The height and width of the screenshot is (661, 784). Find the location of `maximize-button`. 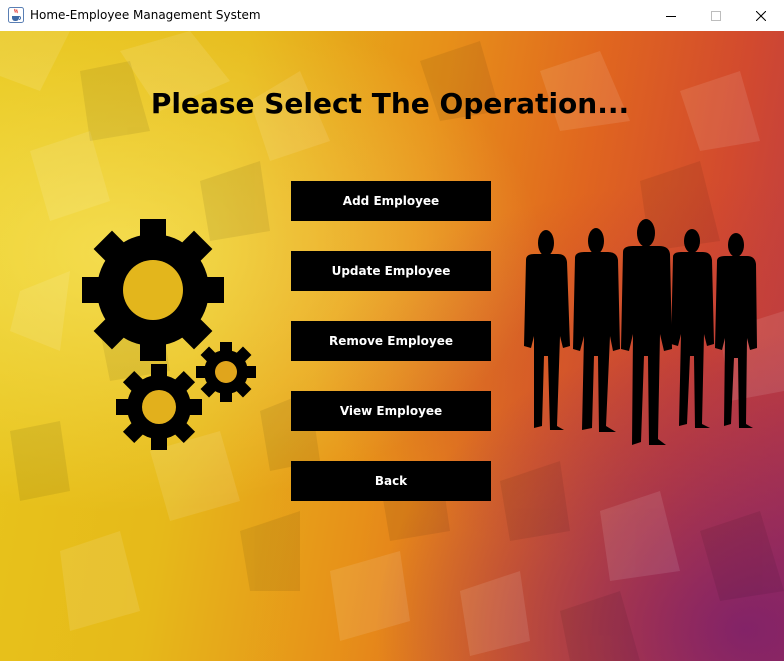

maximize-button is located at coordinates (716, 15).